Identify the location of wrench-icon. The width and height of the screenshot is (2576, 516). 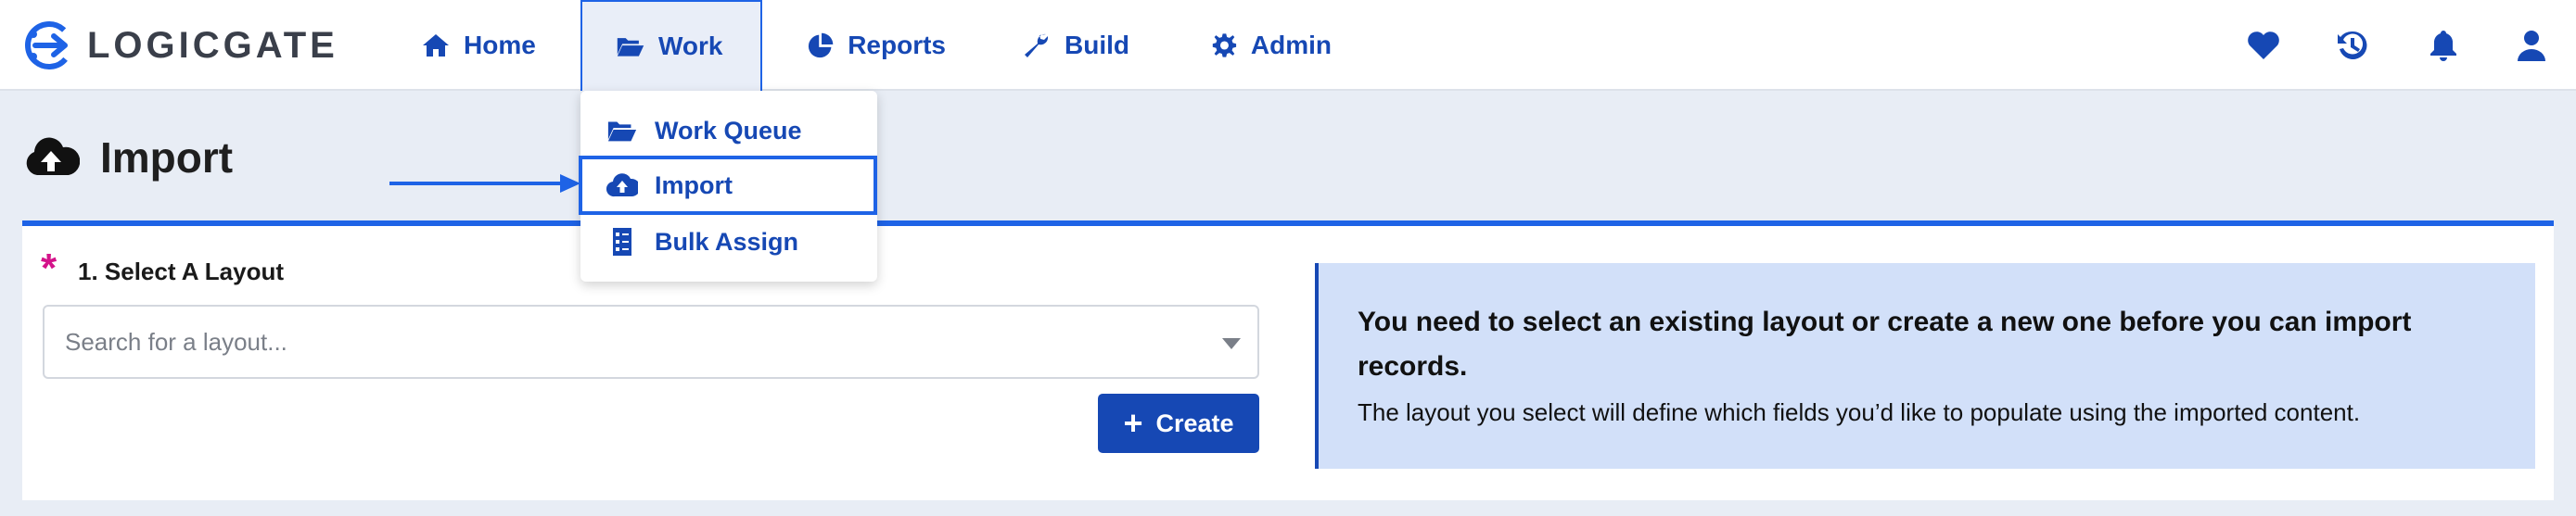
(1037, 45).